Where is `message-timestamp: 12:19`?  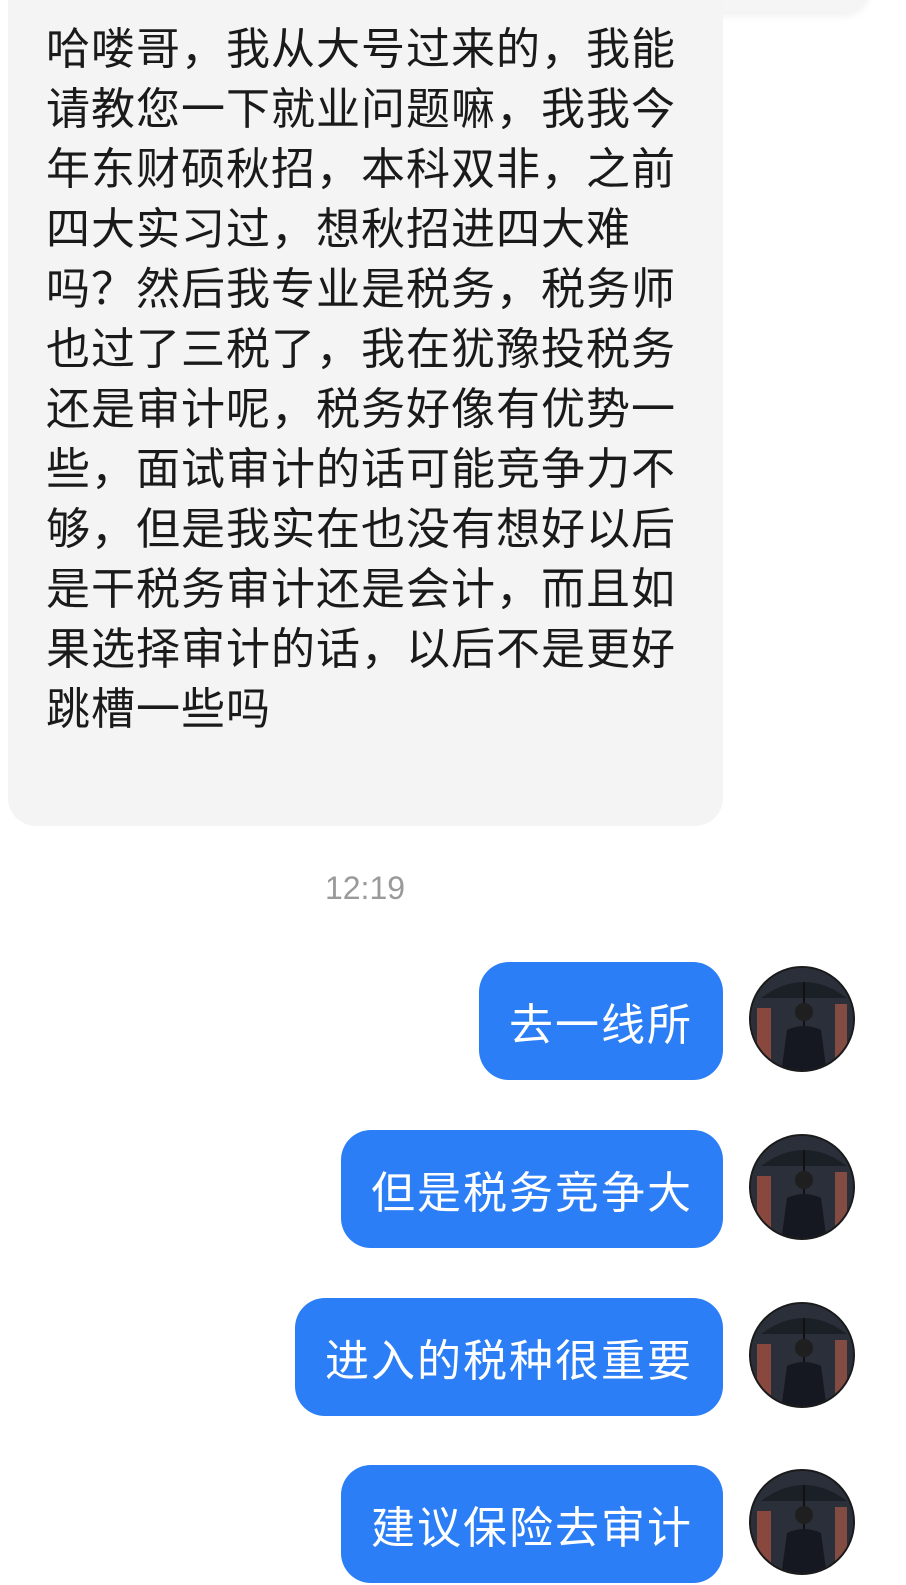 message-timestamp: 12:19 is located at coordinates (365, 888).